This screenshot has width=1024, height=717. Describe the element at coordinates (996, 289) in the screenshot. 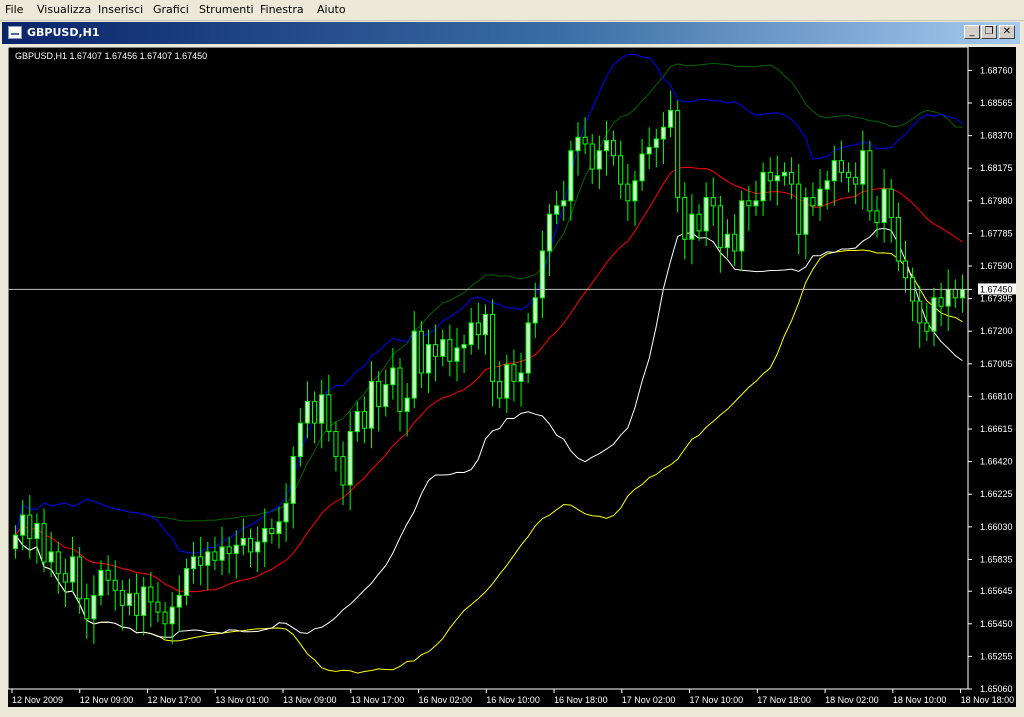

I see `current-price-label: 1.67450` at that location.